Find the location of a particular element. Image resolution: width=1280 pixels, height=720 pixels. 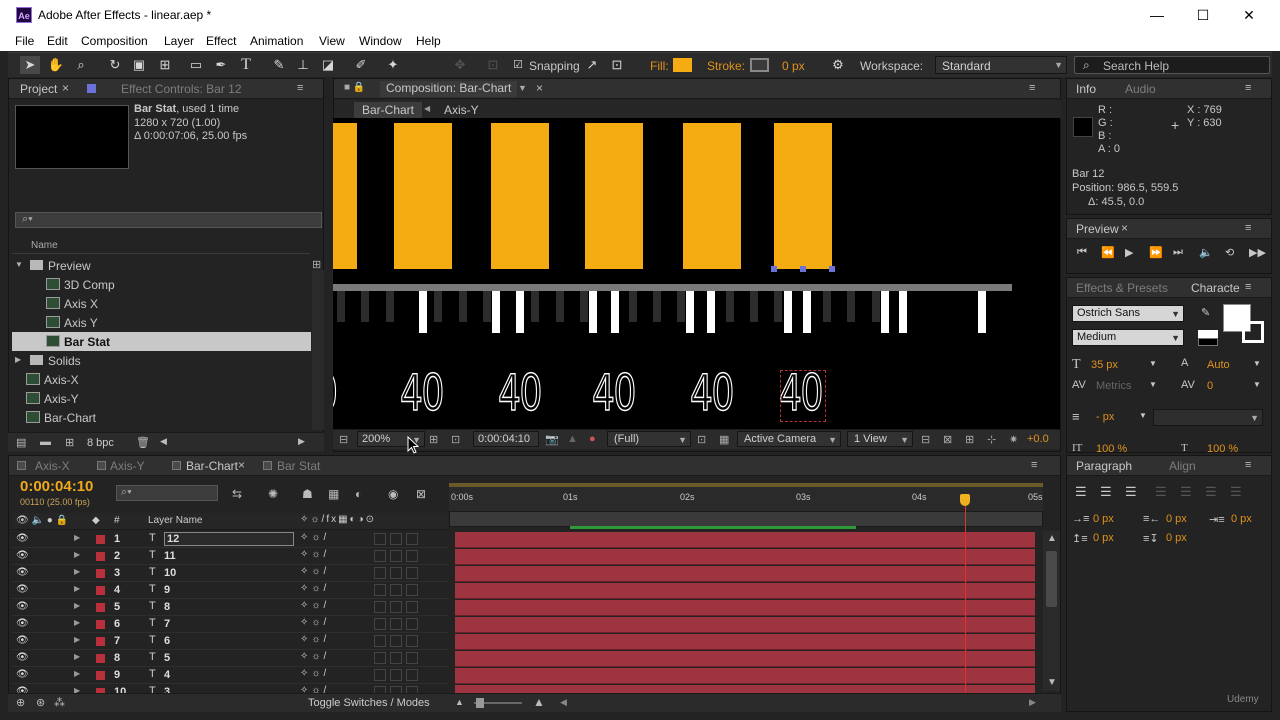

transfer-controls-icon: ⊛ is located at coordinates (40, 702).